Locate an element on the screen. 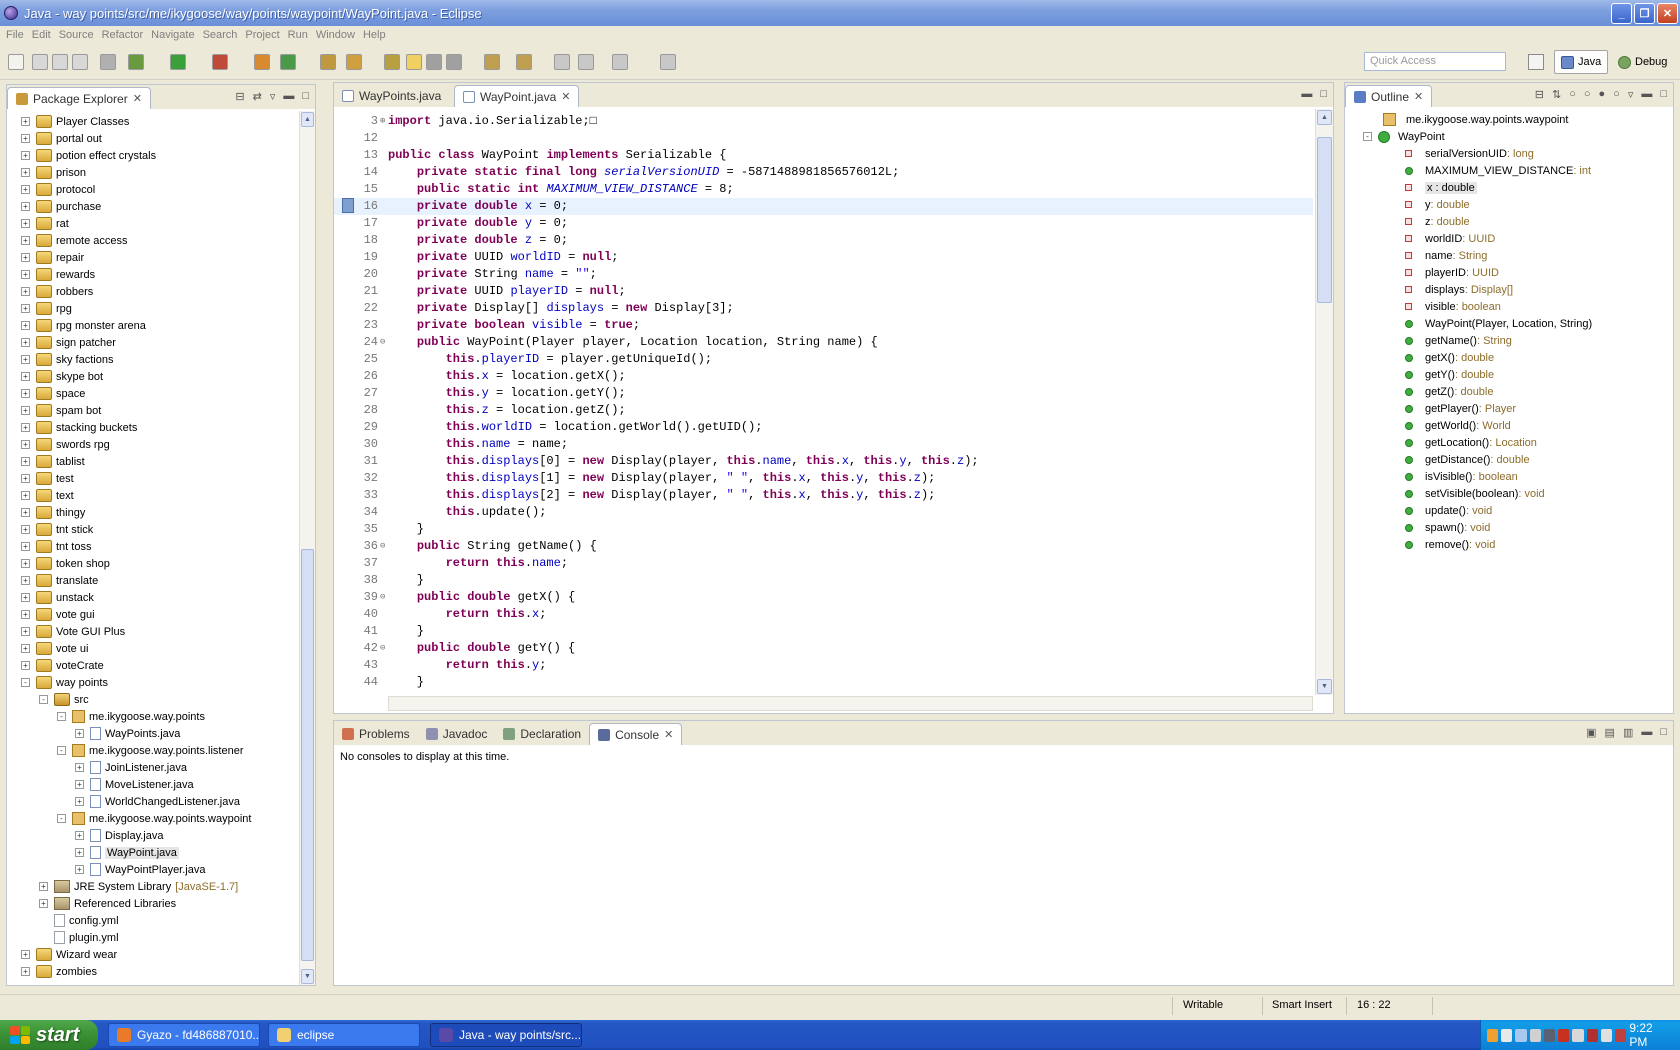 The width and height of the screenshot is (1680, 1050). code-line: 19 private UUID worldID = null; is located at coordinates (823, 257).